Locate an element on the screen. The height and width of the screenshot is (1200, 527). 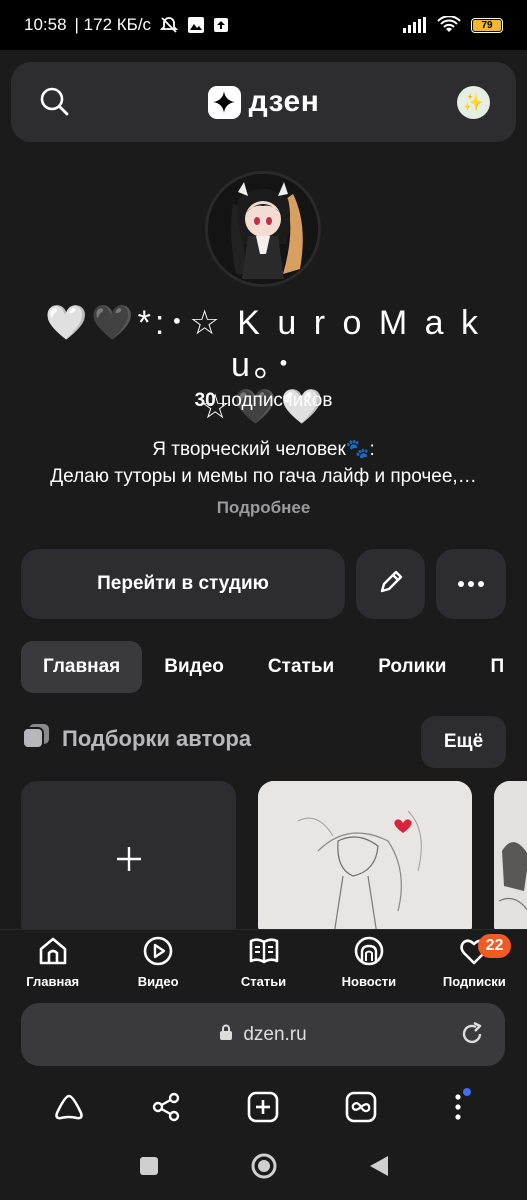
lock-icon is located at coordinates (226, 1035).